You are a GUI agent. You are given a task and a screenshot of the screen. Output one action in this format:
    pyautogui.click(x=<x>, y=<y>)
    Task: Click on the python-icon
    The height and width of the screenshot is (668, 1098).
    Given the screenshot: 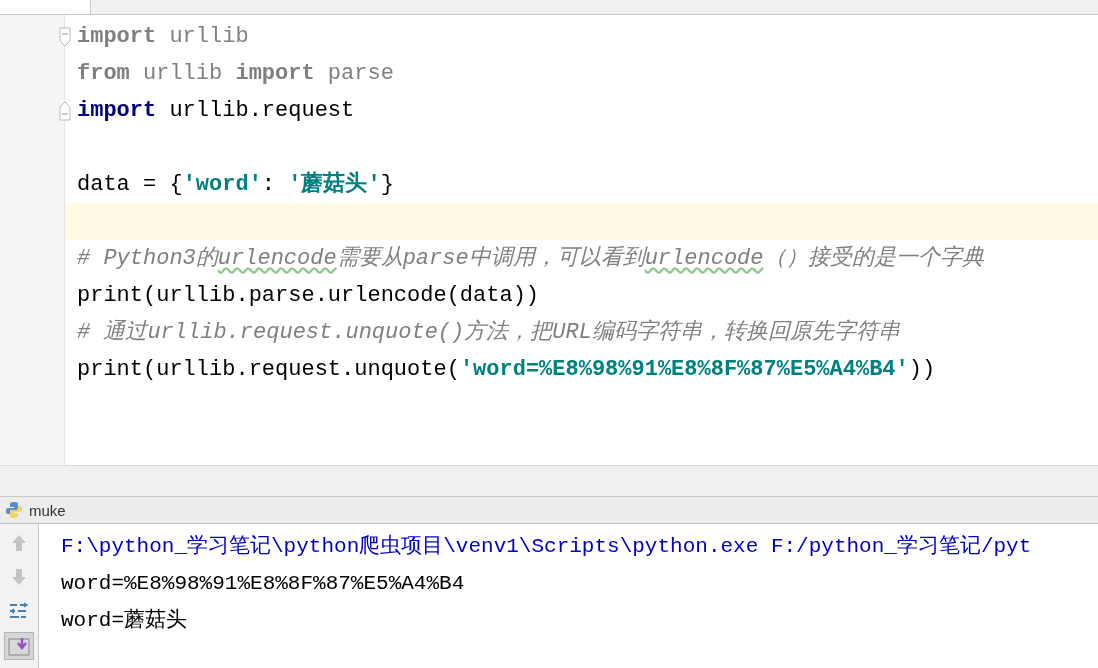 What is the action you would take?
    pyautogui.click(x=14, y=510)
    